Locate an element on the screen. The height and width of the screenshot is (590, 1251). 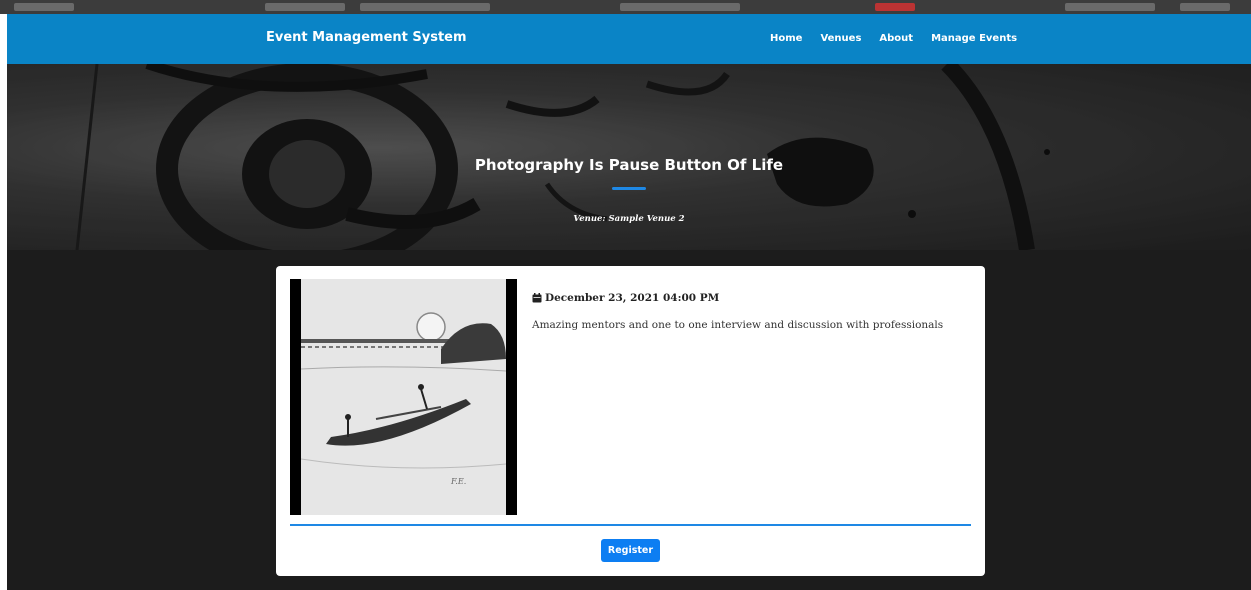
hero-title: Photography Is Pause Button Of Life is located at coordinates (629, 165).